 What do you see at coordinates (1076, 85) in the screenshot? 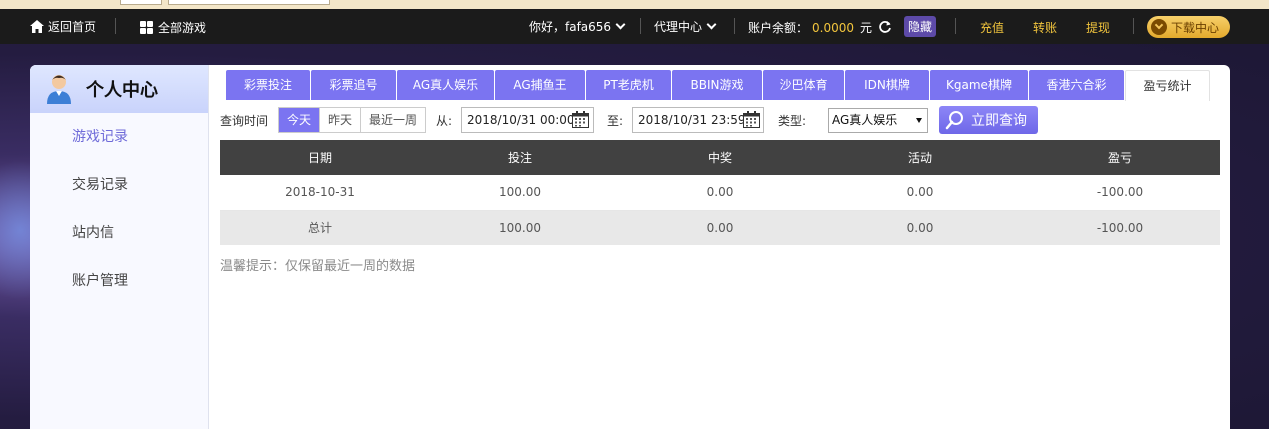
I see `tab-hk-mark-six: 香港六合彩` at bounding box center [1076, 85].